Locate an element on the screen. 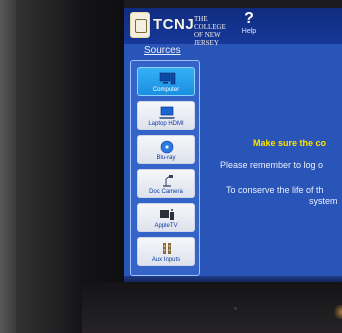 Image resolution: width=342 pixels, height=333 pixels. help-label: Help is located at coordinates (249, 31).